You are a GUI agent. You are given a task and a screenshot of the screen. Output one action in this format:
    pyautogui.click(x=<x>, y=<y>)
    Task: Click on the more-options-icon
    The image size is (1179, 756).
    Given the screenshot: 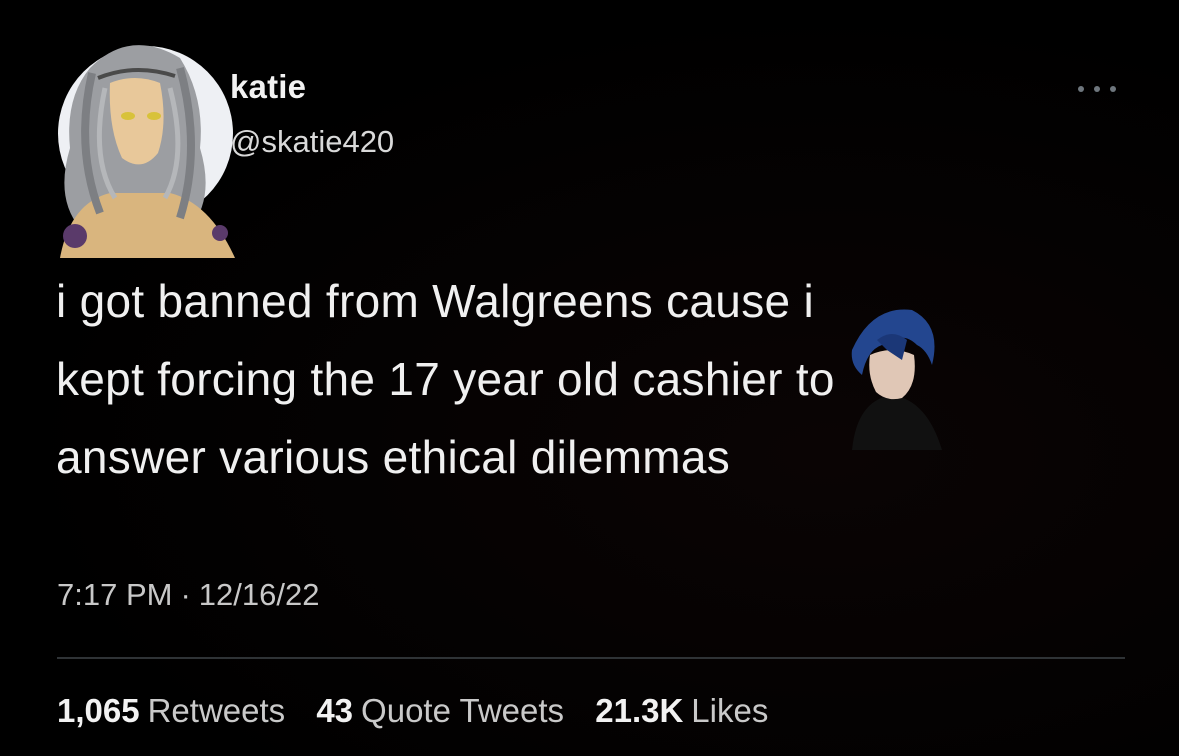 What is the action you would take?
    pyautogui.click(x=1098, y=89)
    